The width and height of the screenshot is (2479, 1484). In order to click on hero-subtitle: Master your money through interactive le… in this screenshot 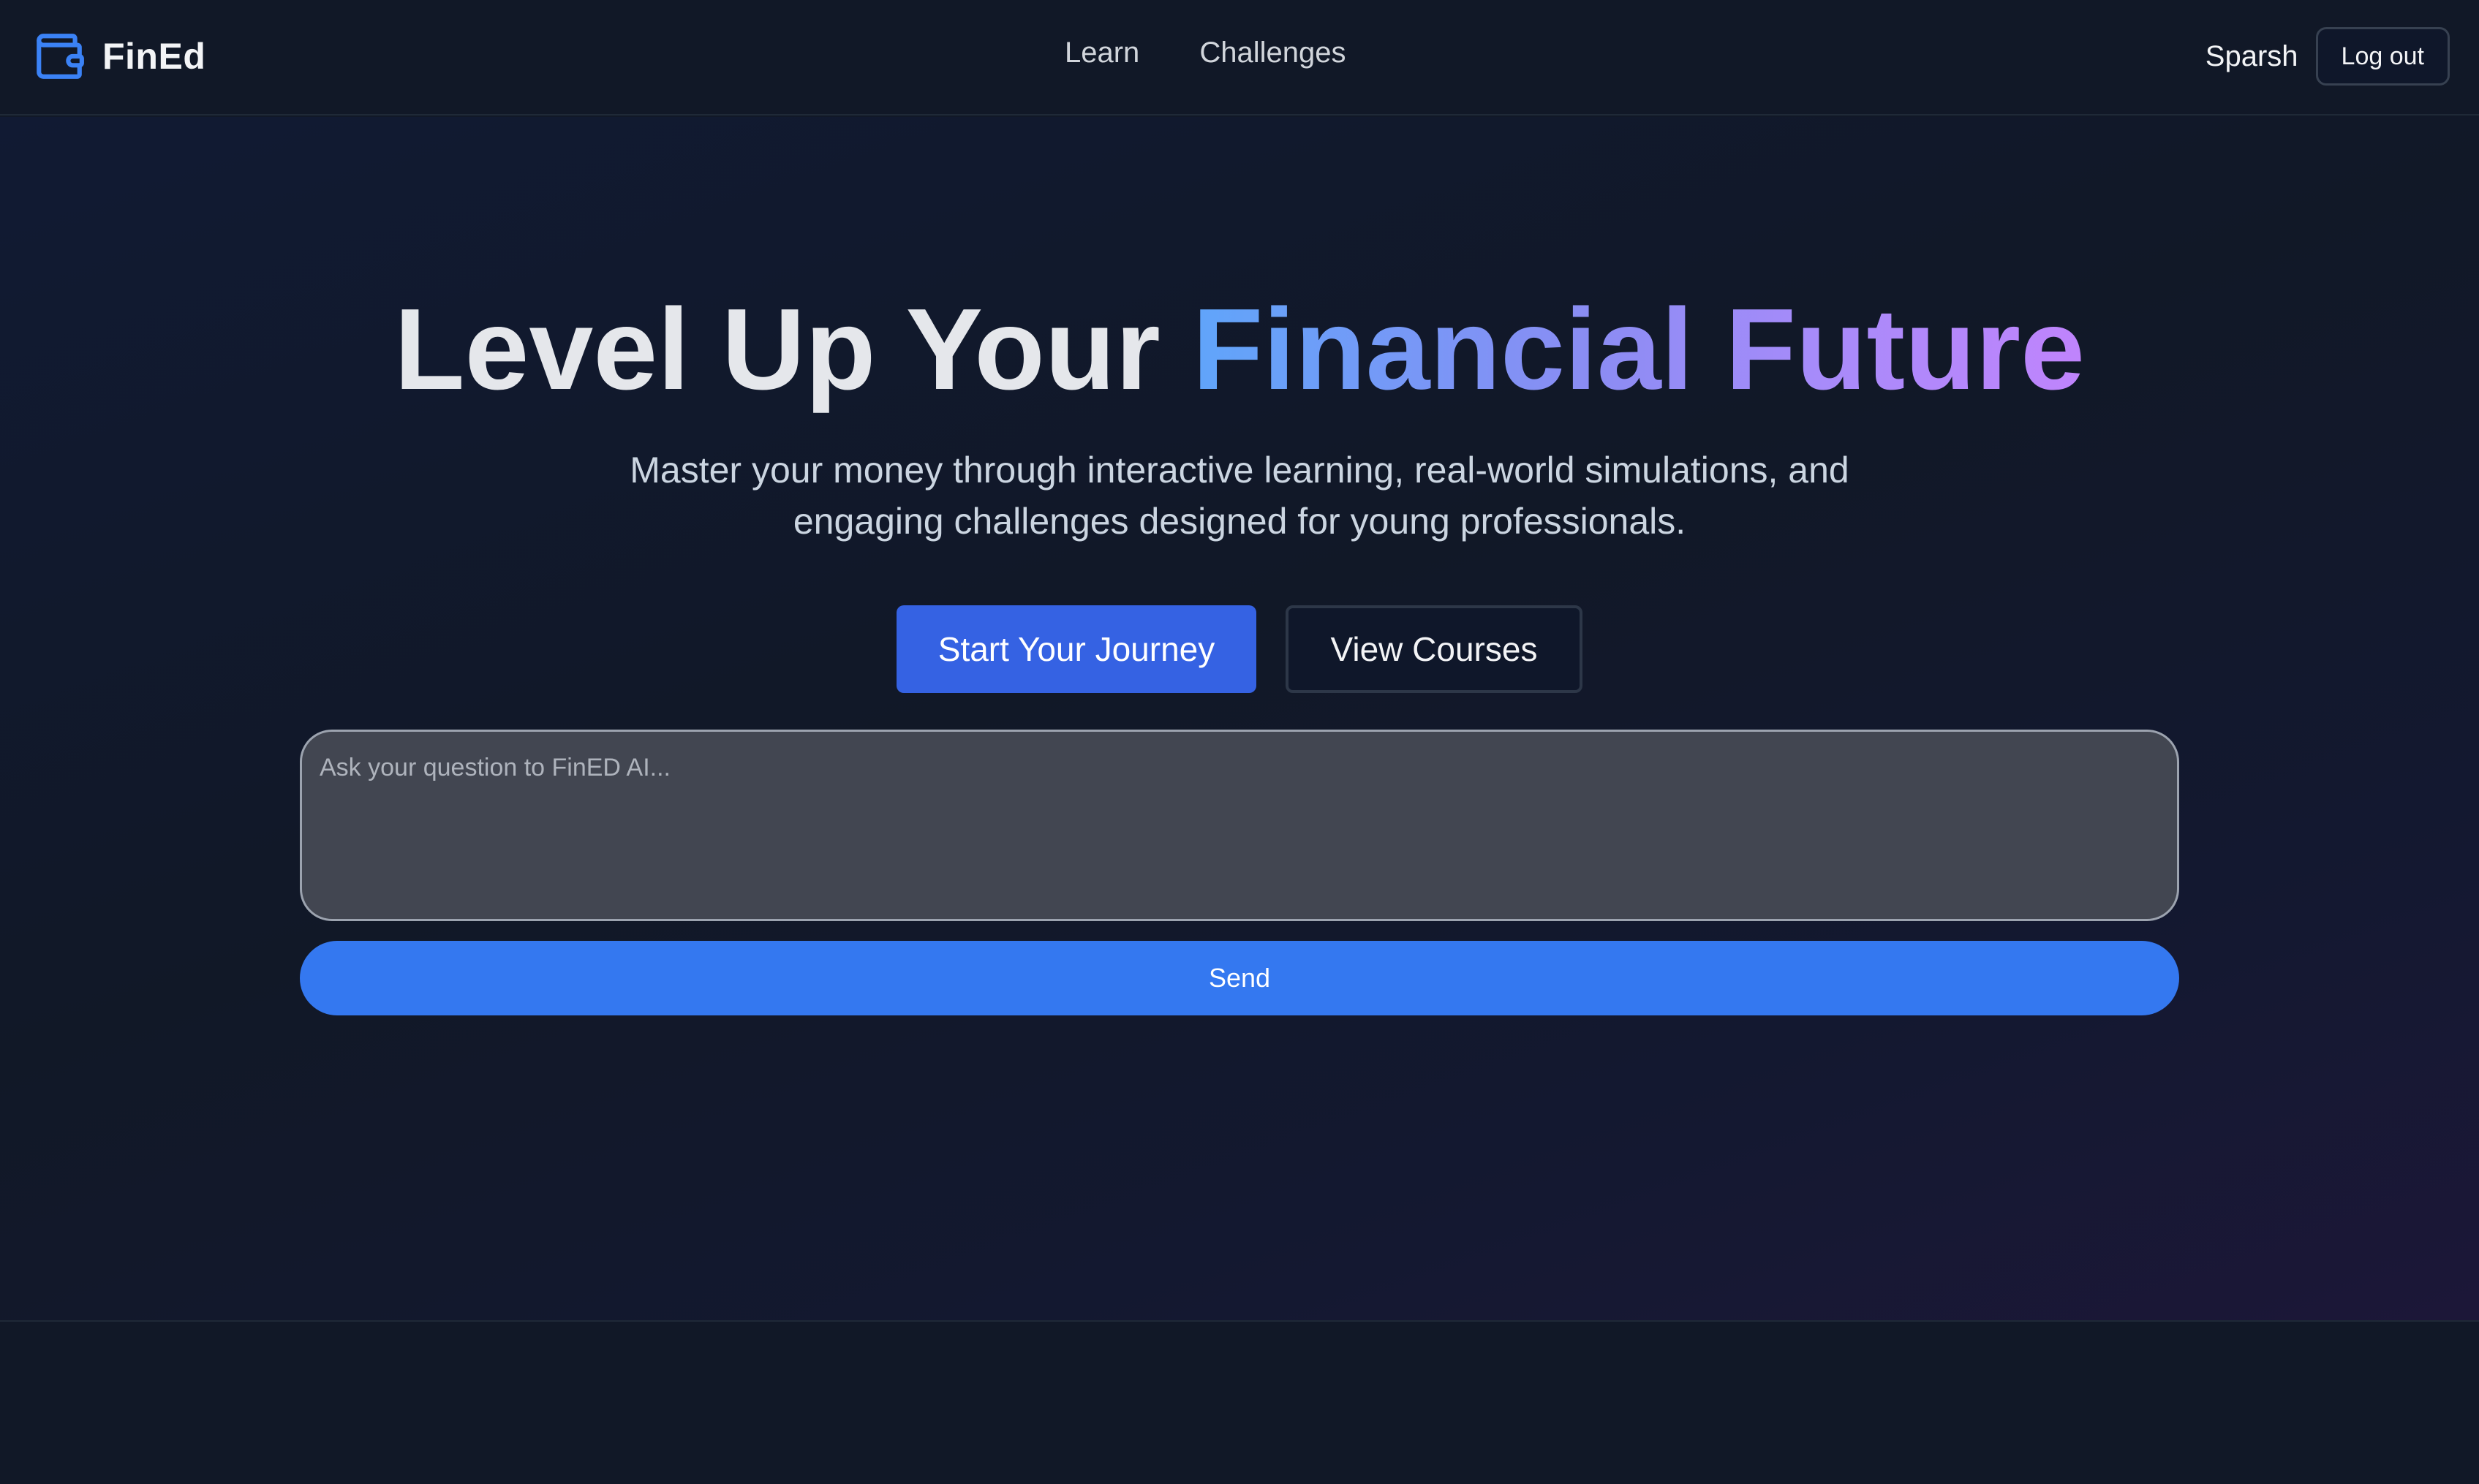, I will do `click(1239, 496)`.